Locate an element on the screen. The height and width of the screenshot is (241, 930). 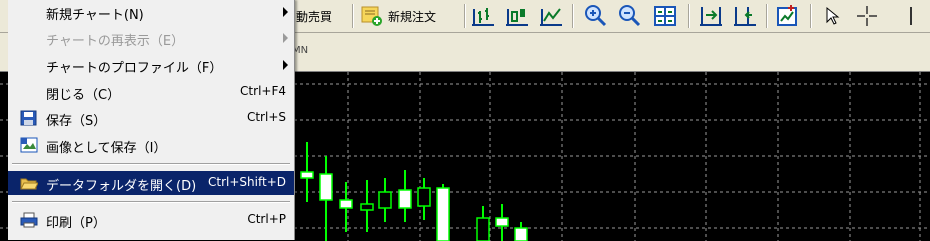
folder-open-icon is located at coordinates (29, 184).